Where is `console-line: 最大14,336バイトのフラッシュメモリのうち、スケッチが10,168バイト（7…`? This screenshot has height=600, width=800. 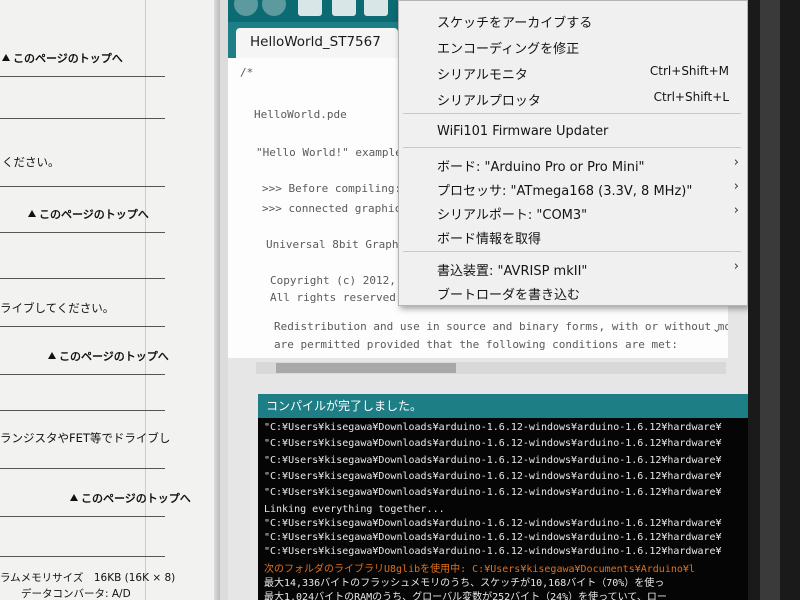 console-line: 最大14,336バイトのフラッシュメモリのうち、スケッチが10,168バイト（7… is located at coordinates (464, 583).